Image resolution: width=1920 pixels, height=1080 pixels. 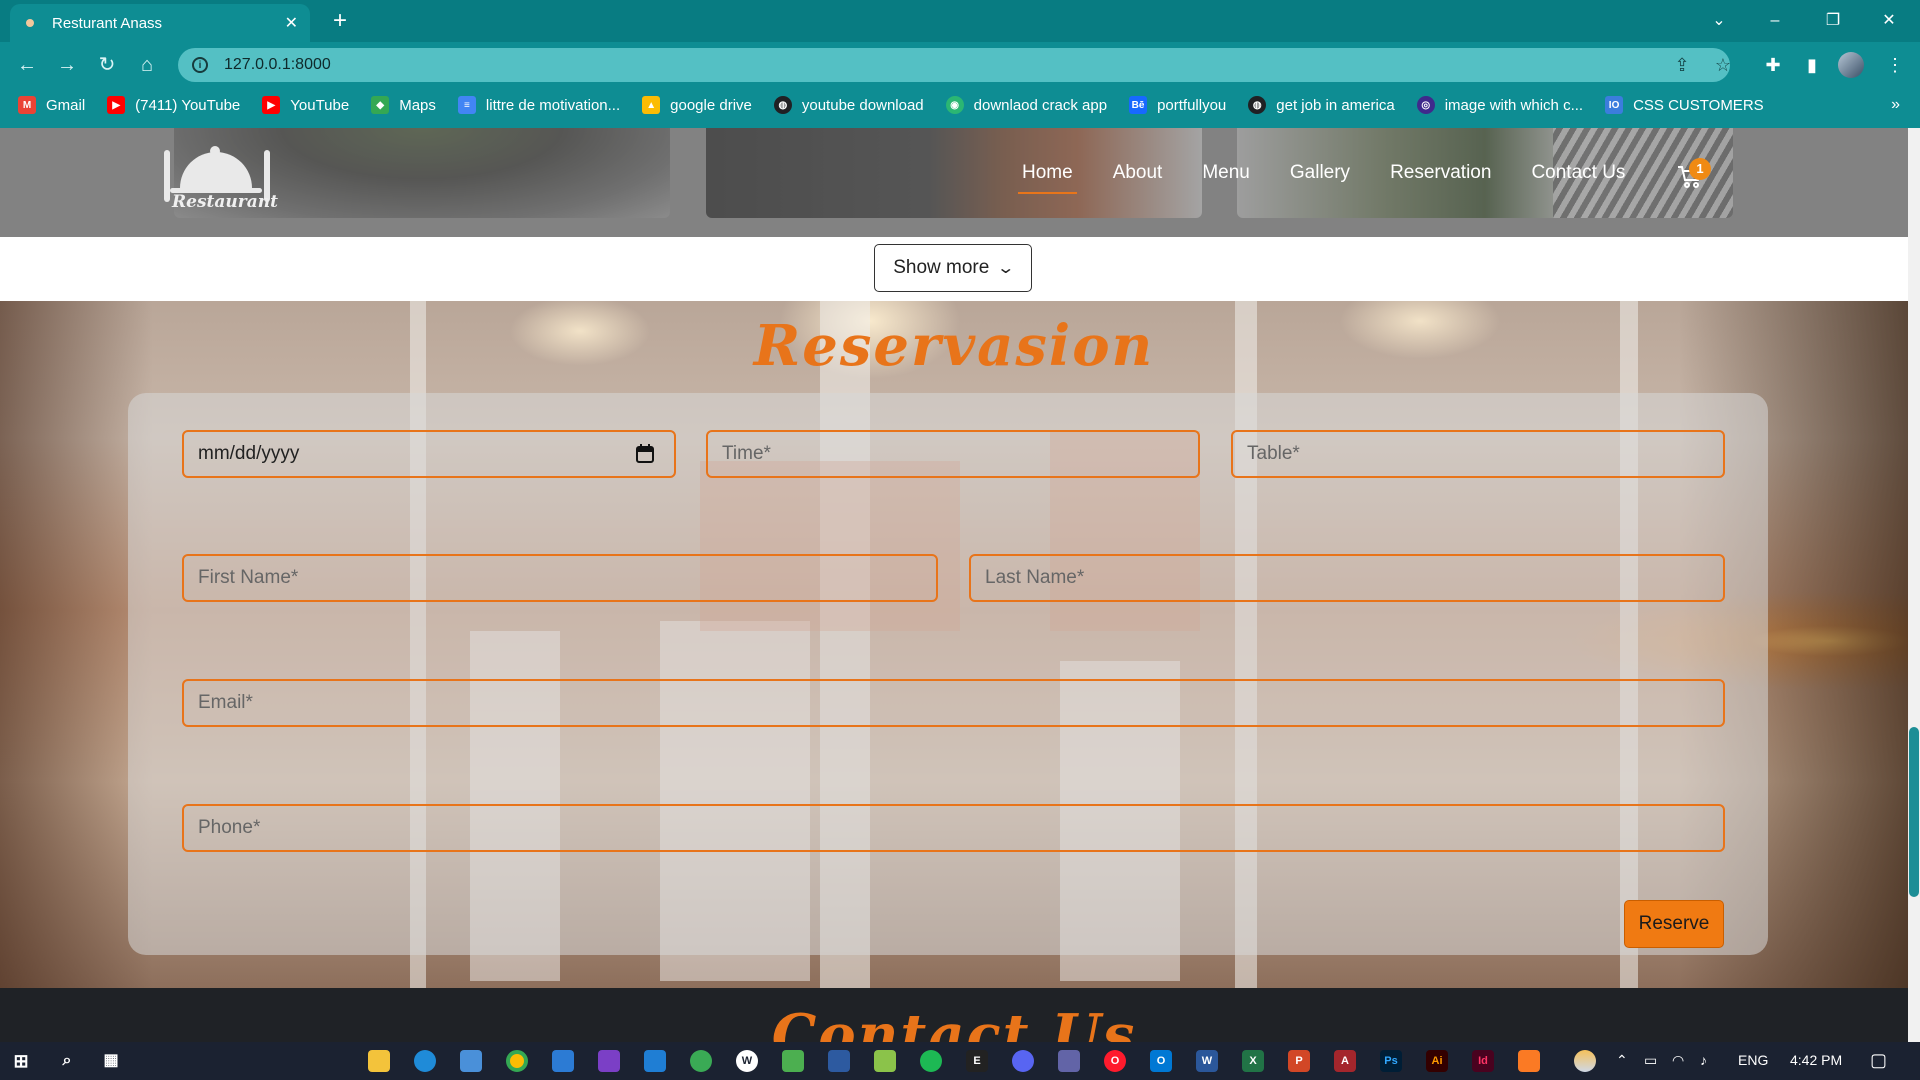 I want to click on bookmark-portfullyou: Bē portfullyou, so click(x=1177, y=105).